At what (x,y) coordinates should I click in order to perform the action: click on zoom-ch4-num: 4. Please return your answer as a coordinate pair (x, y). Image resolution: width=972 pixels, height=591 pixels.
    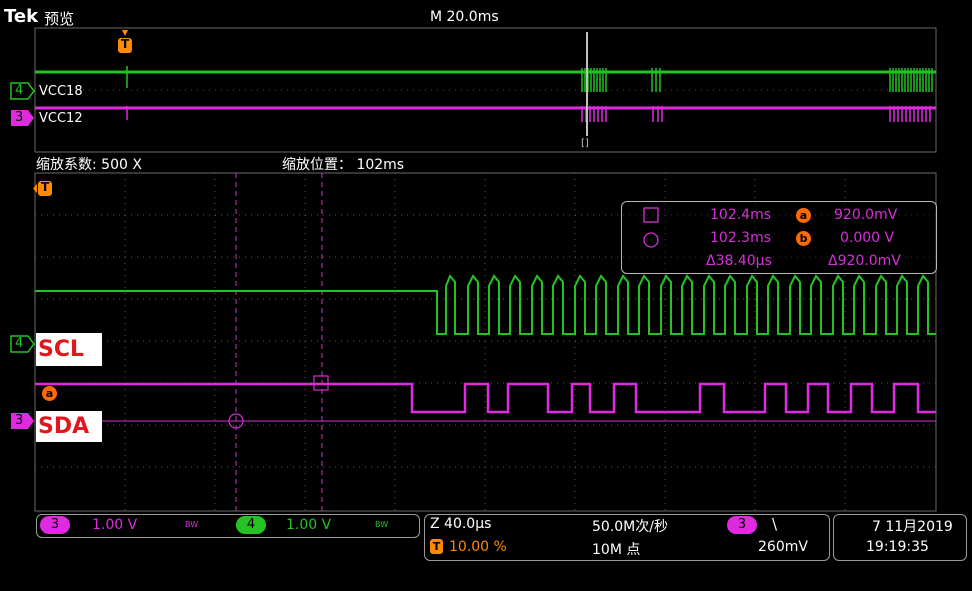
    Looking at the image, I should click on (19, 343).